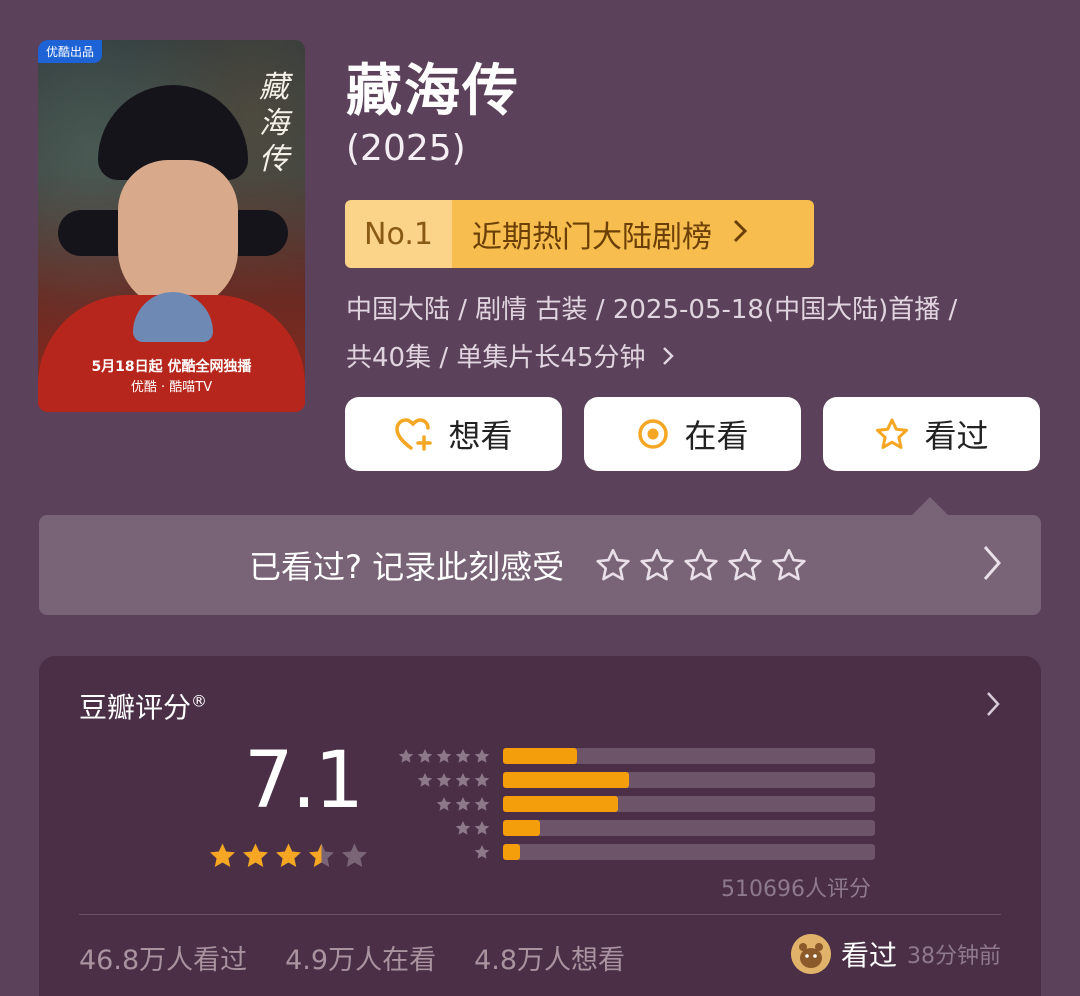  Describe the element at coordinates (810, 954) in the screenshot. I see `avatar` at that location.